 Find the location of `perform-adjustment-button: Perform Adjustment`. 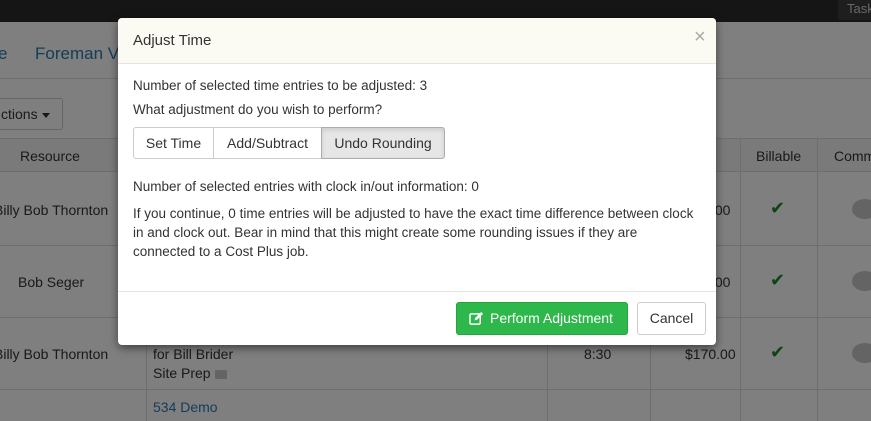

perform-adjustment-button: Perform Adjustment is located at coordinates (542, 318).